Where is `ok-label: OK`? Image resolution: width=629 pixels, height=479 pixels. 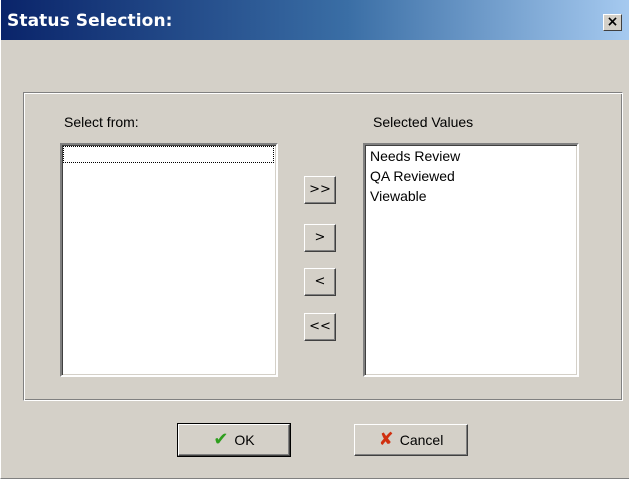 ok-label: OK is located at coordinates (244, 440).